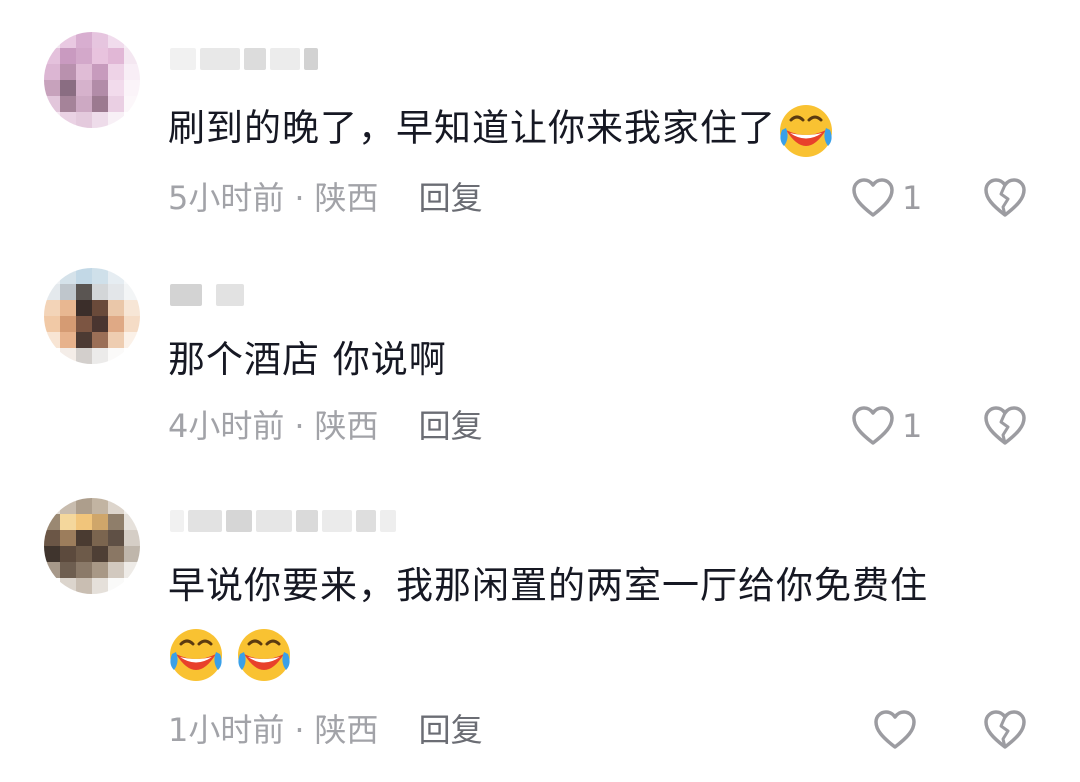 This screenshot has height=782, width=1080. I want to click on avatar, so click(92, 546).